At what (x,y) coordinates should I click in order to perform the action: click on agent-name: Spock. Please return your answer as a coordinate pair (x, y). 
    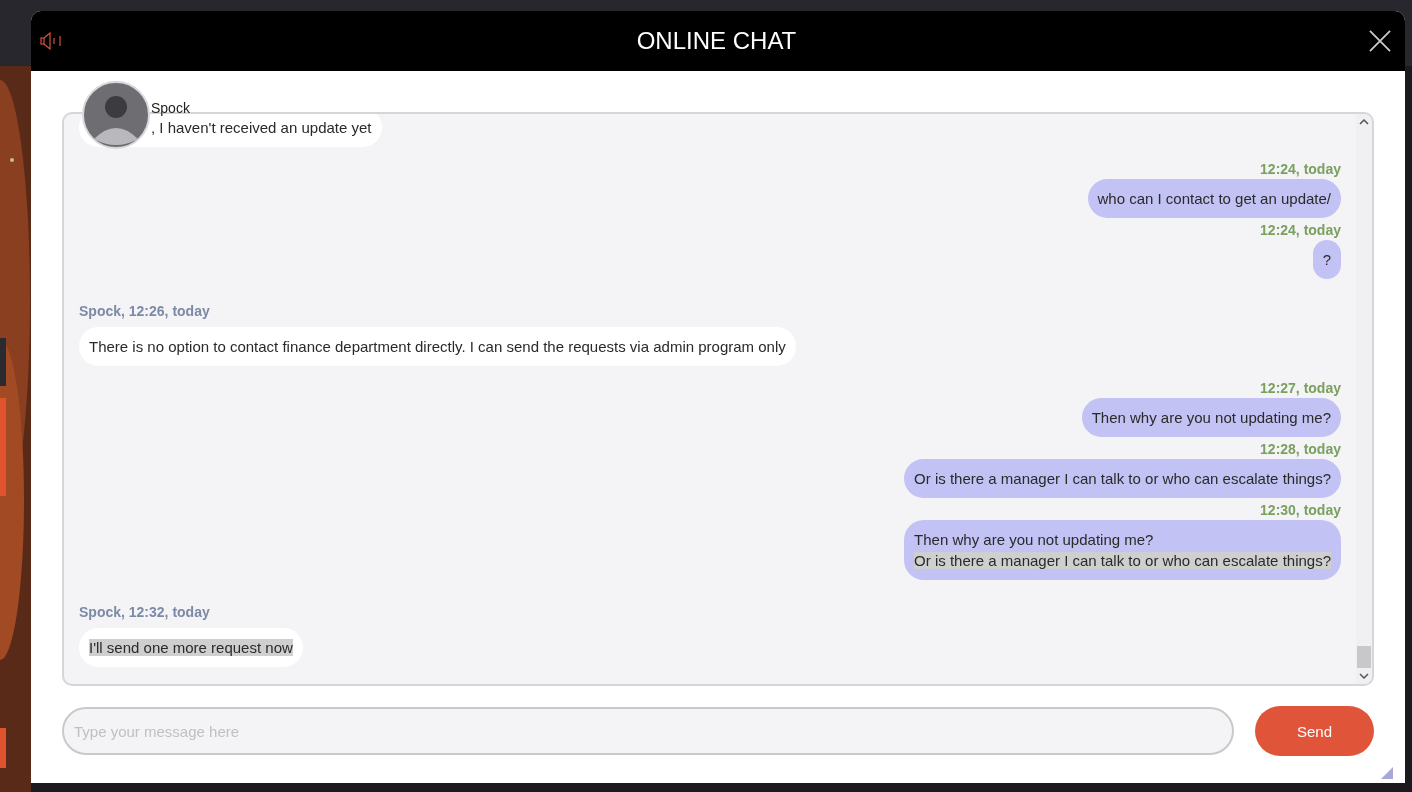
    Looking at the image, I should click on (170, 108).